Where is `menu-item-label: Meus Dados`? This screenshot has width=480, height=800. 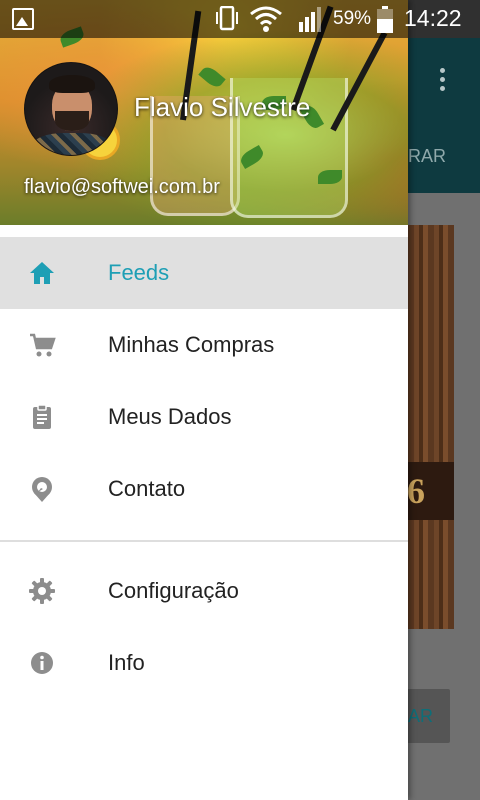
menu-item-label: Meus Dados is located at coordinates (170, 416).